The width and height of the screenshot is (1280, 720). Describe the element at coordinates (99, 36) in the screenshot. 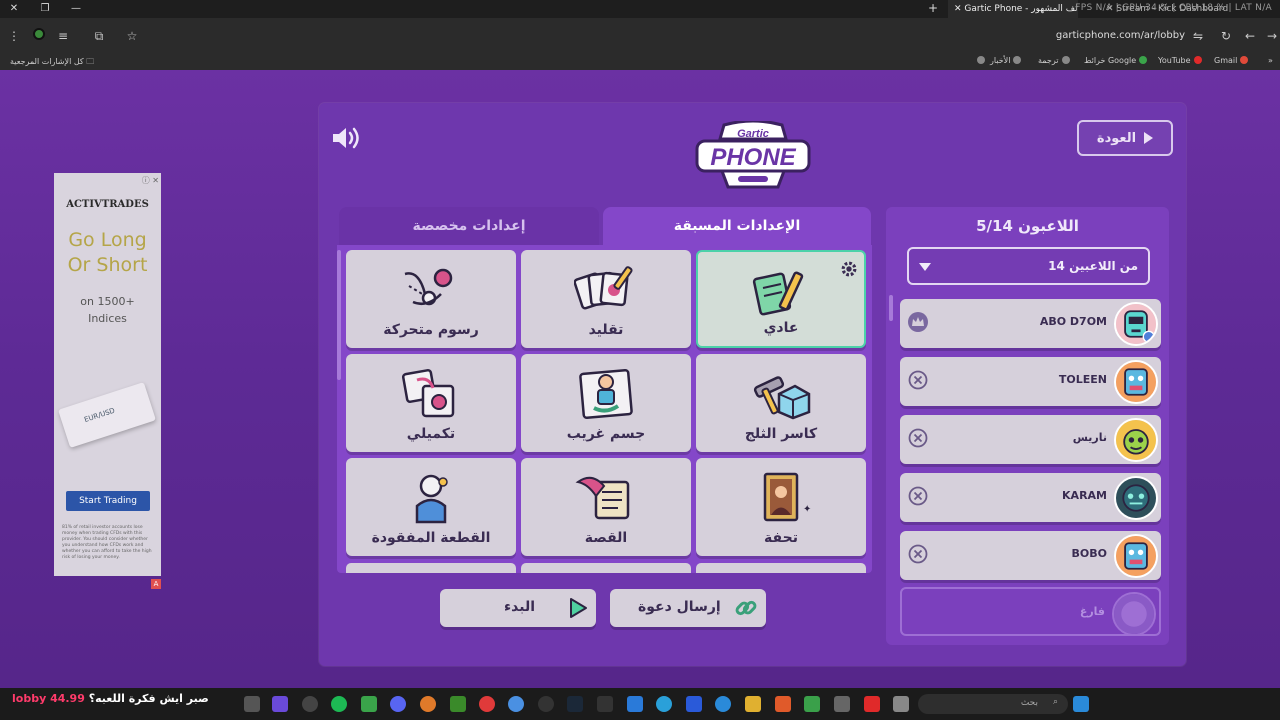

I see `puzzle-icon: ⧉` at that location.